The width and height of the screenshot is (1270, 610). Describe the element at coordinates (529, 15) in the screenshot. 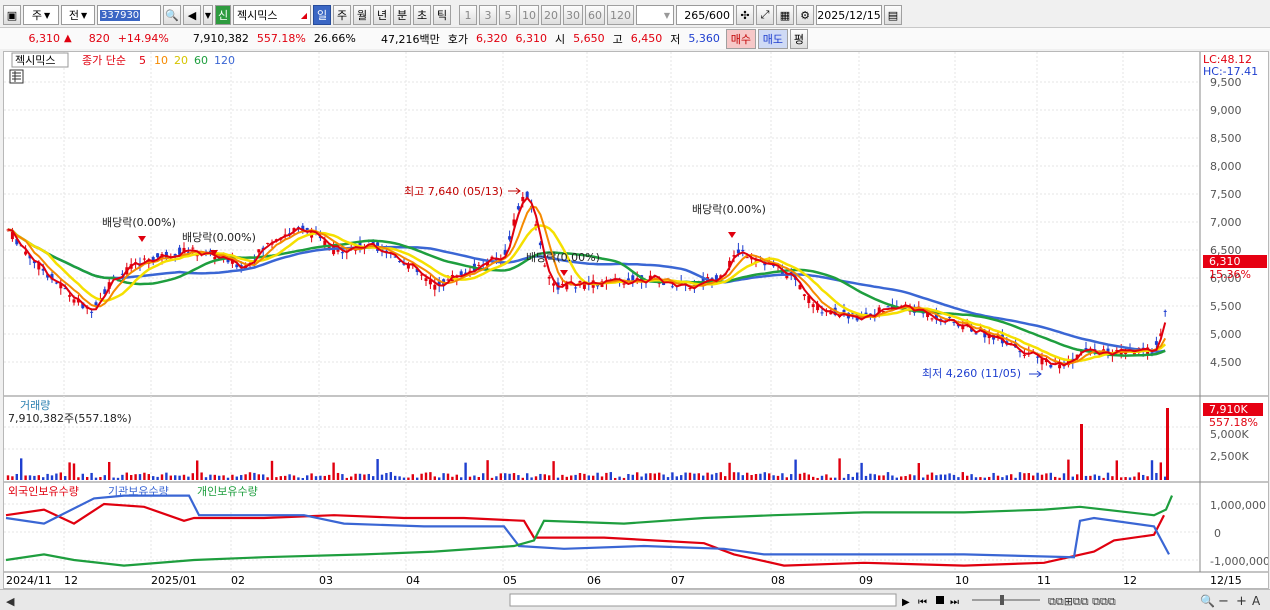

I see `interval-10-button: 10` at that location.